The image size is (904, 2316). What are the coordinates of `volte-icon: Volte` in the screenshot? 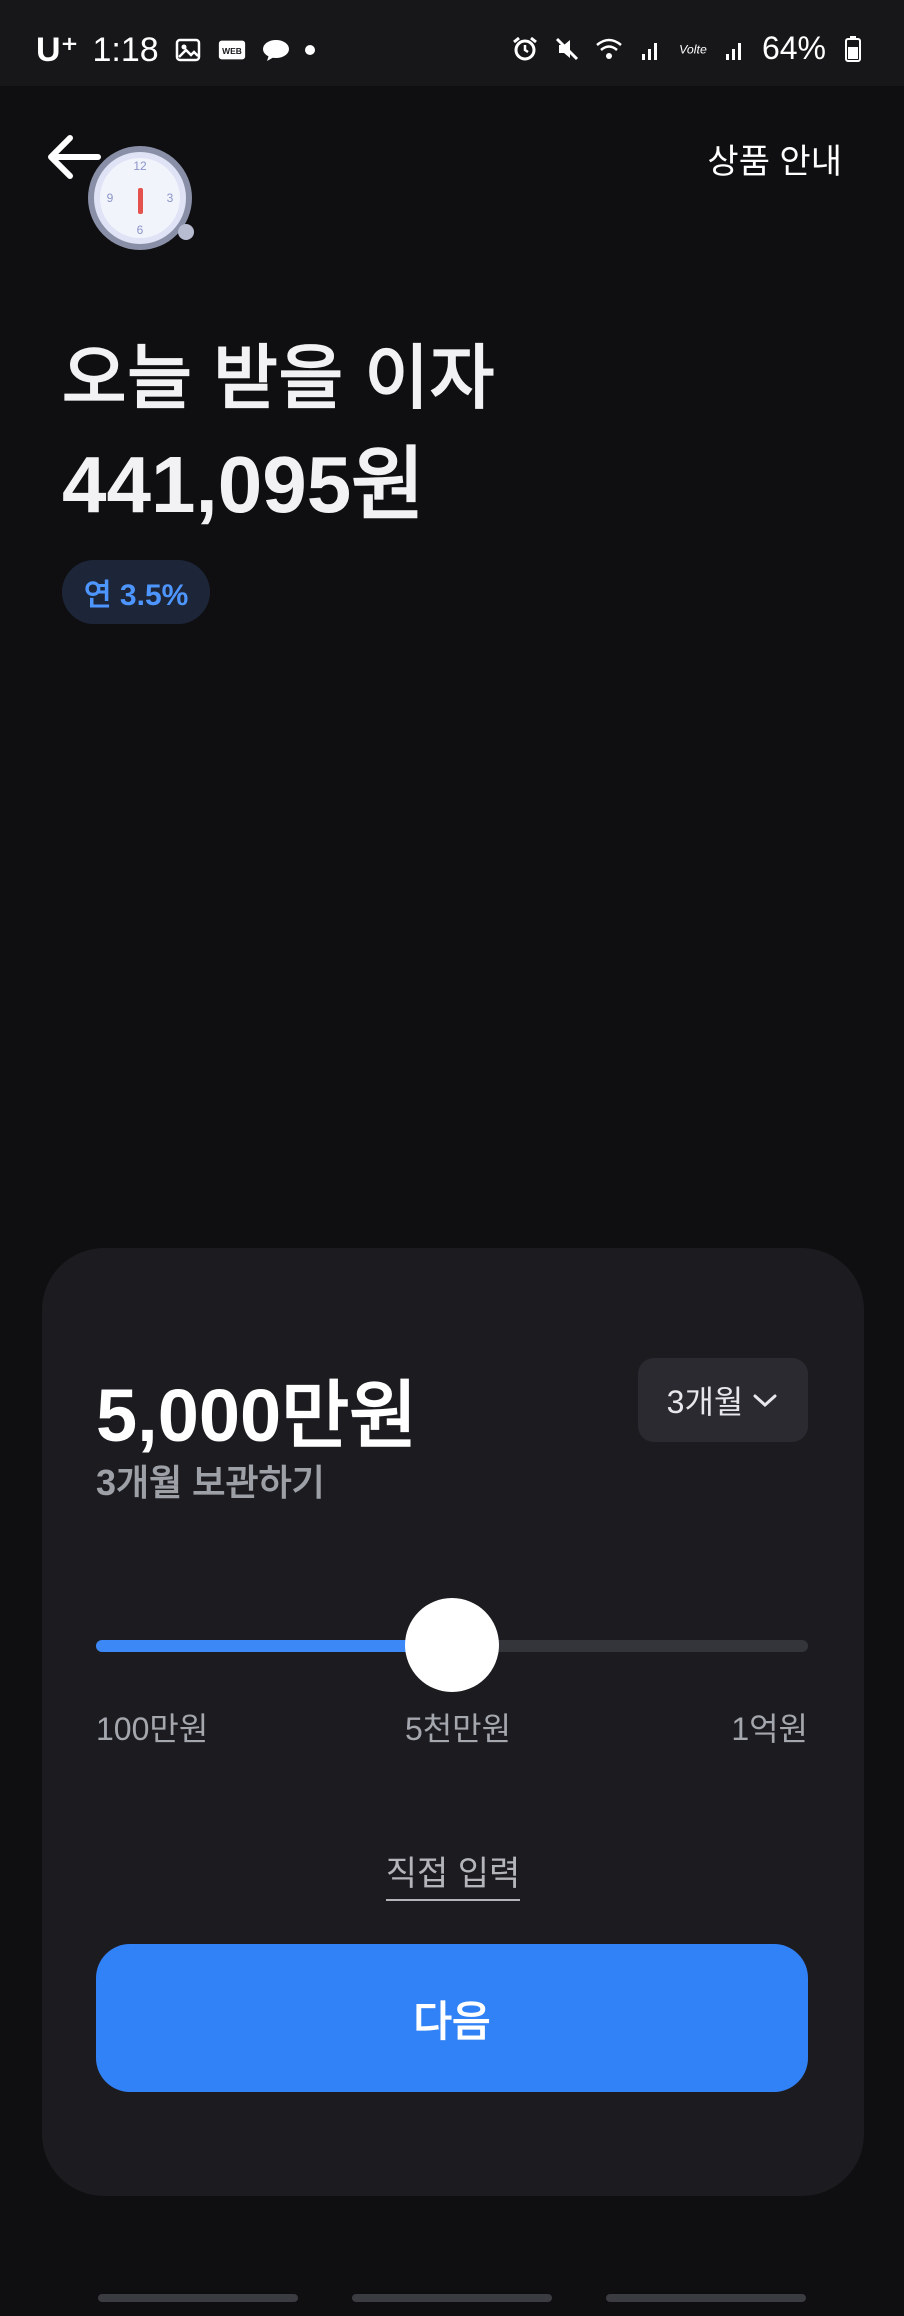 It's located at (693, 49).